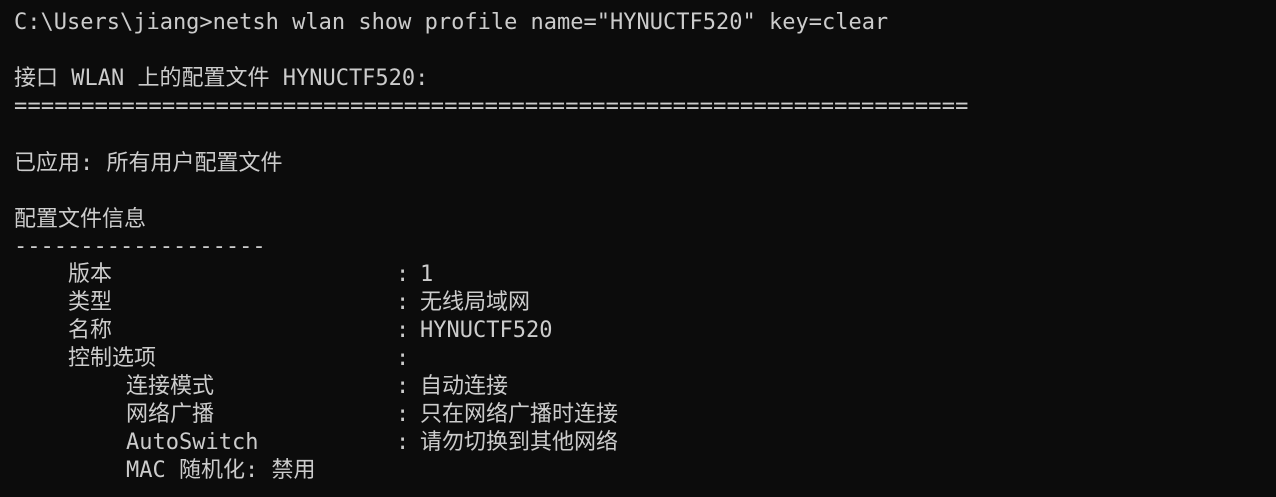 The image size is (1276, 497). What do you see at coordinates (486, 330) in the screenshot?
I see `row-value: HYNUCTF520` at bounding box center [486, 330].